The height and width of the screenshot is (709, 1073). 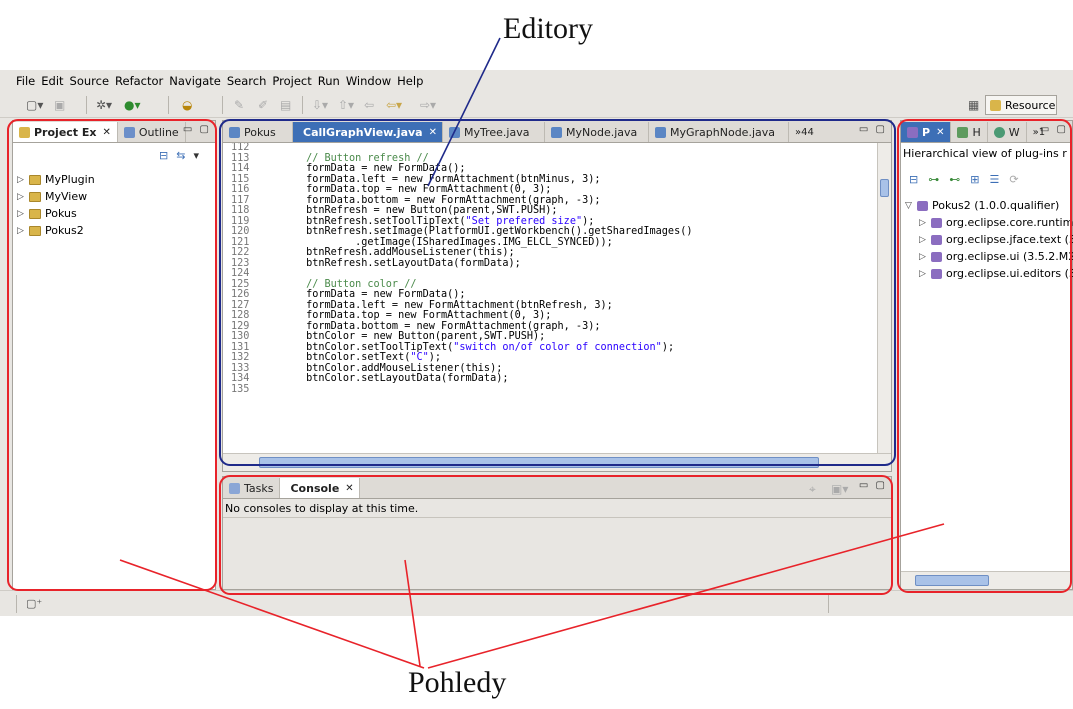 What do you see at coordinates (597, 132) in the screenshot?
I see `tab-mynode: MyNode.java` at bounding box center [597, 132].